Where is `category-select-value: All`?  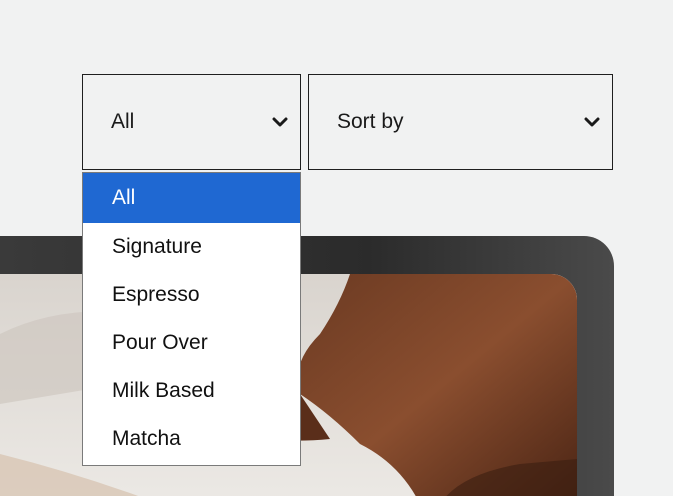 category-select-value: All is located at coordinates (123, 121).